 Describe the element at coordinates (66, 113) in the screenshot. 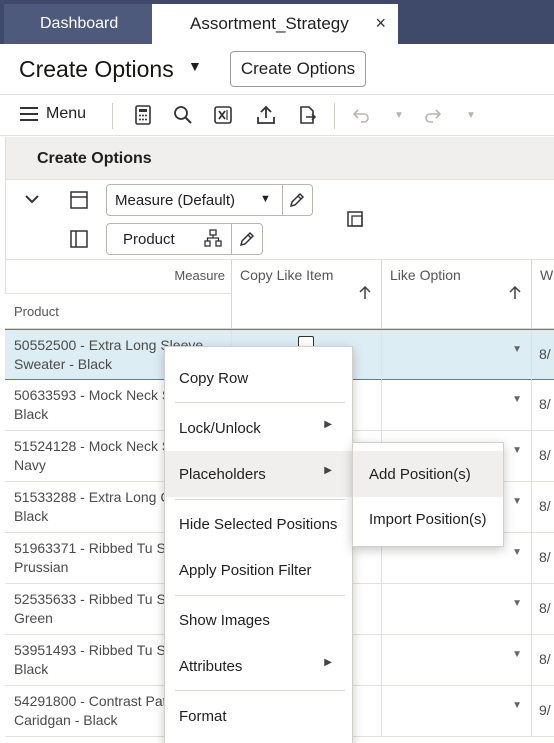

I see `menu-label: Menu` at that location.